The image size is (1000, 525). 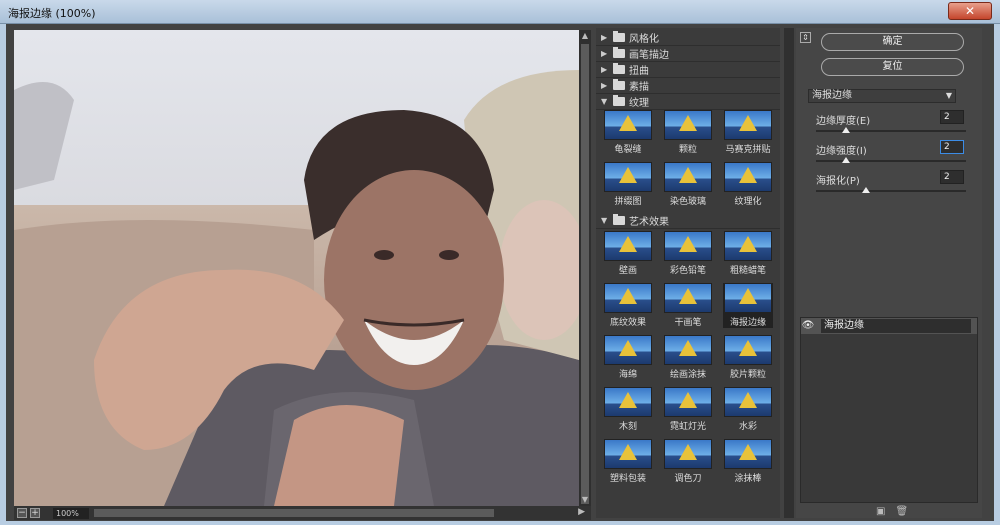 I want to click on ok-button: 确定, so click(x=892, y=42).